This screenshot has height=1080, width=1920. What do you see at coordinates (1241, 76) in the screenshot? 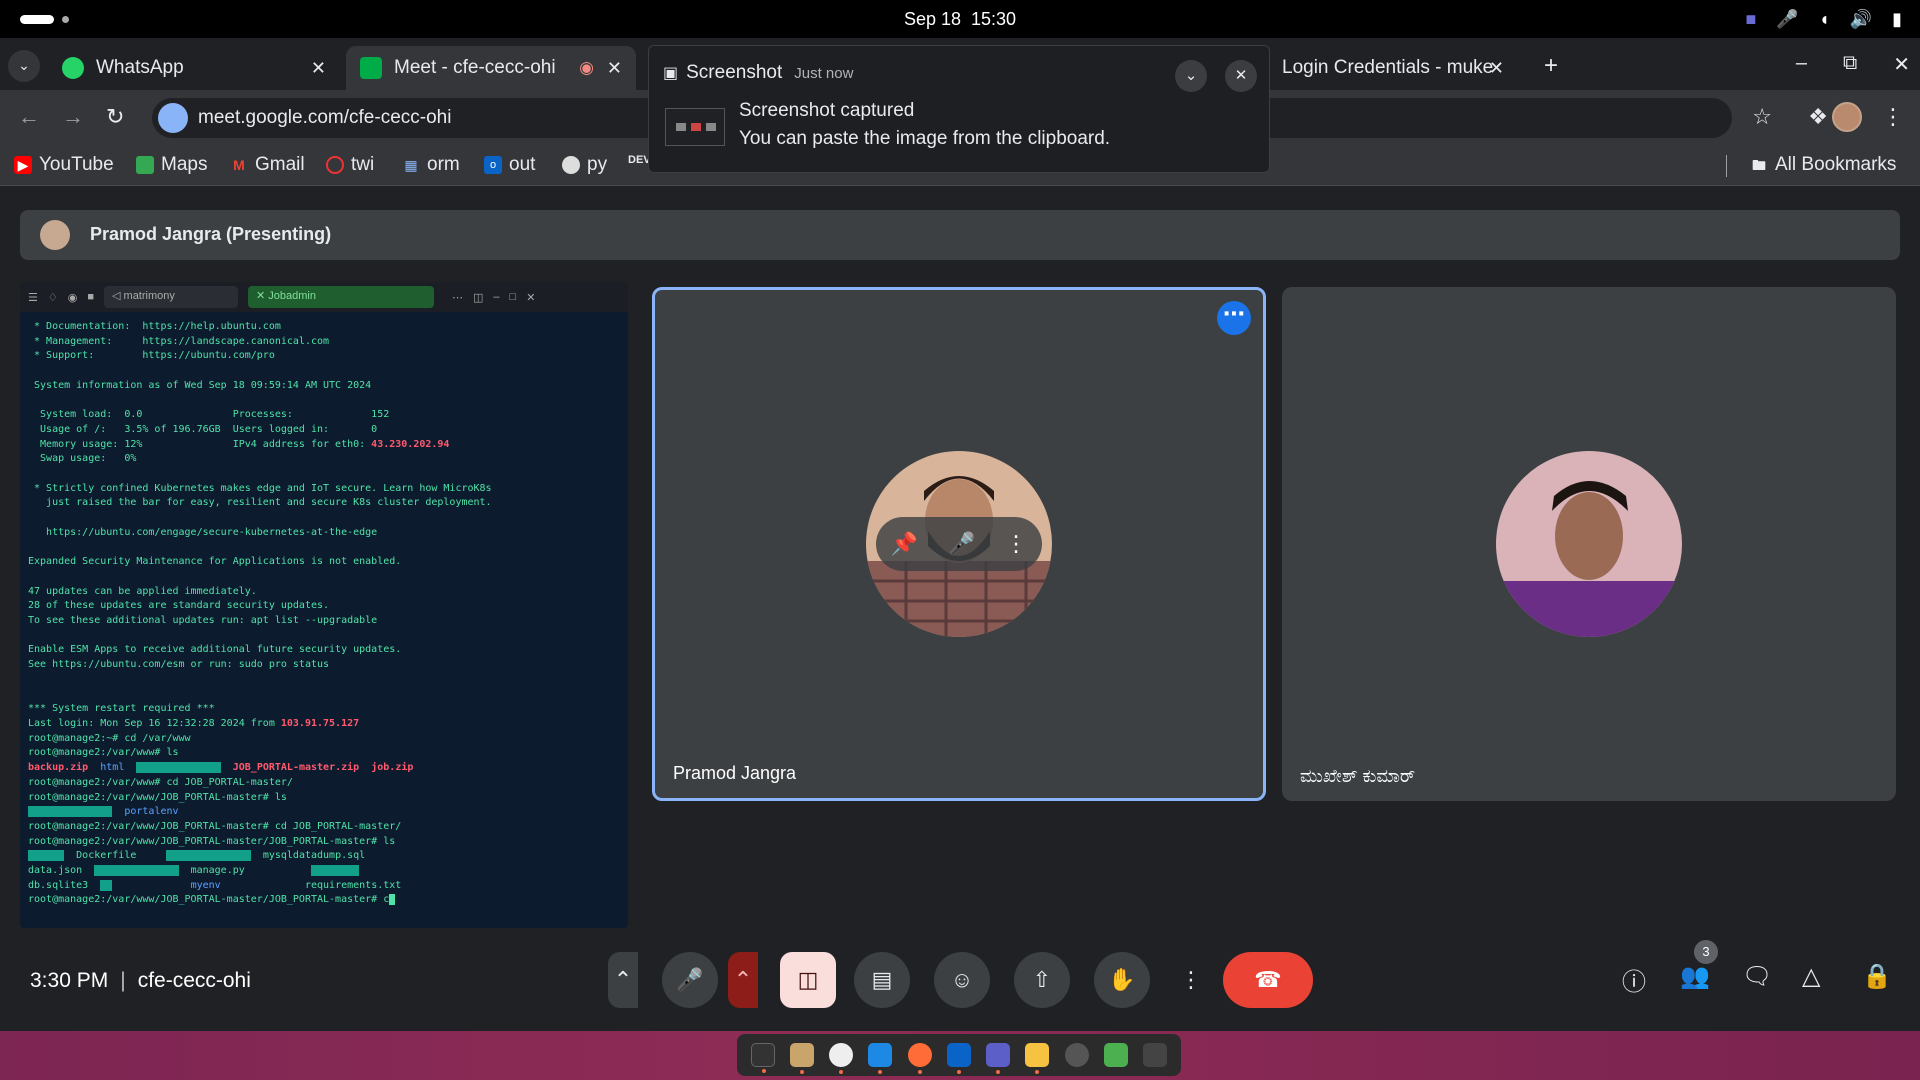
I see `close-notification-icon: ✕` at bounding box center [1241, 76].